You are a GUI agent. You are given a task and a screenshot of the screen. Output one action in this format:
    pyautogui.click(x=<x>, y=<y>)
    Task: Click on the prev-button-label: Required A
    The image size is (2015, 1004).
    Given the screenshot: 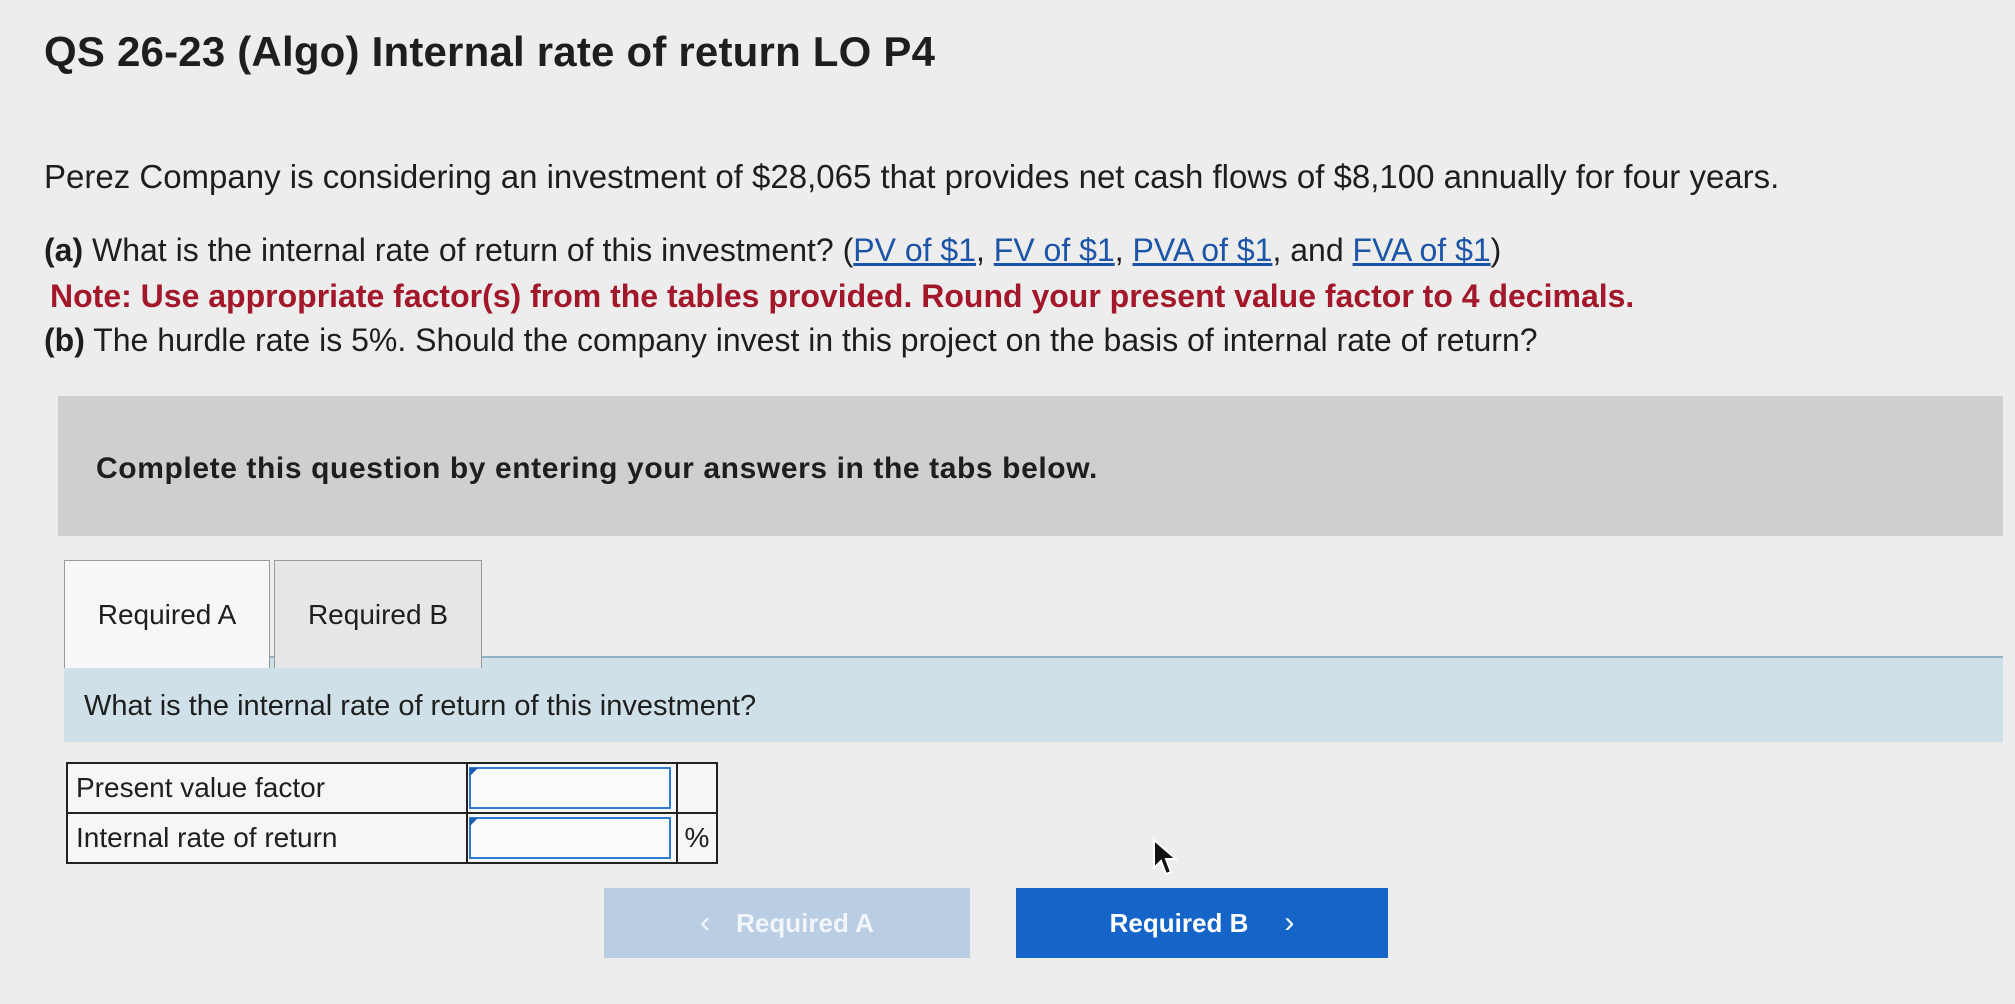 What is the action you would take?
    pyautogui.click(x=805, y=922)
    